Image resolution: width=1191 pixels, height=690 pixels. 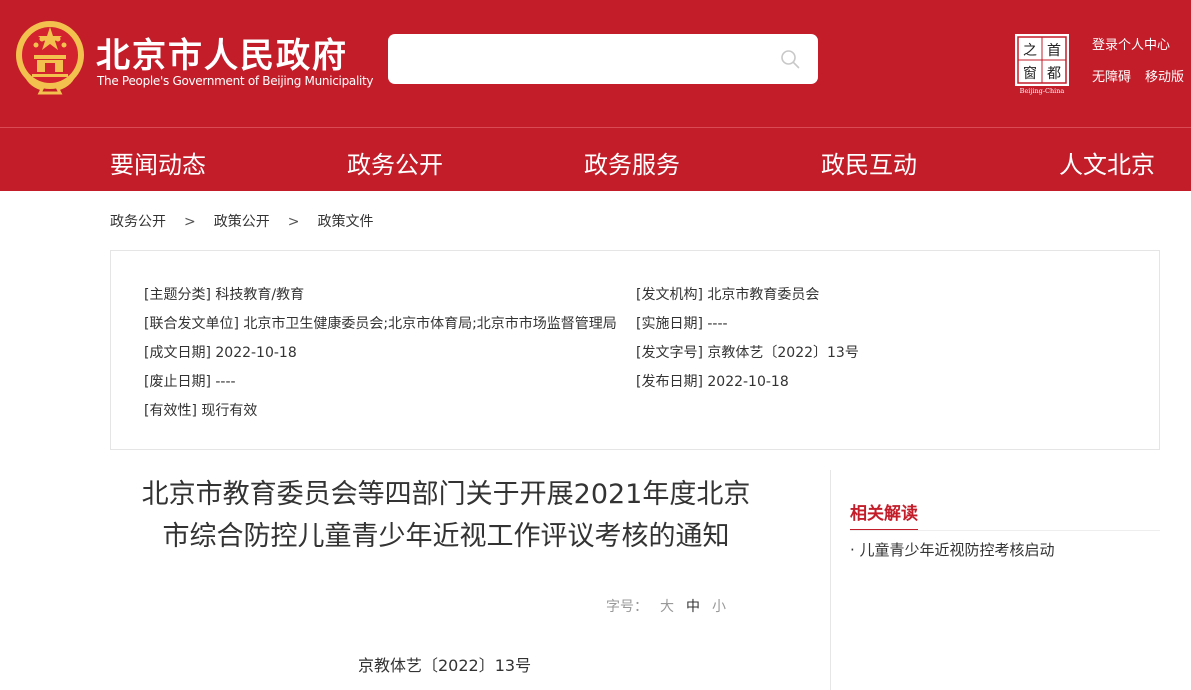 What do you see at coordinates (50, 57) in the screenshot?
I see `national-emblem-icon` at bounding box center [50, 57].